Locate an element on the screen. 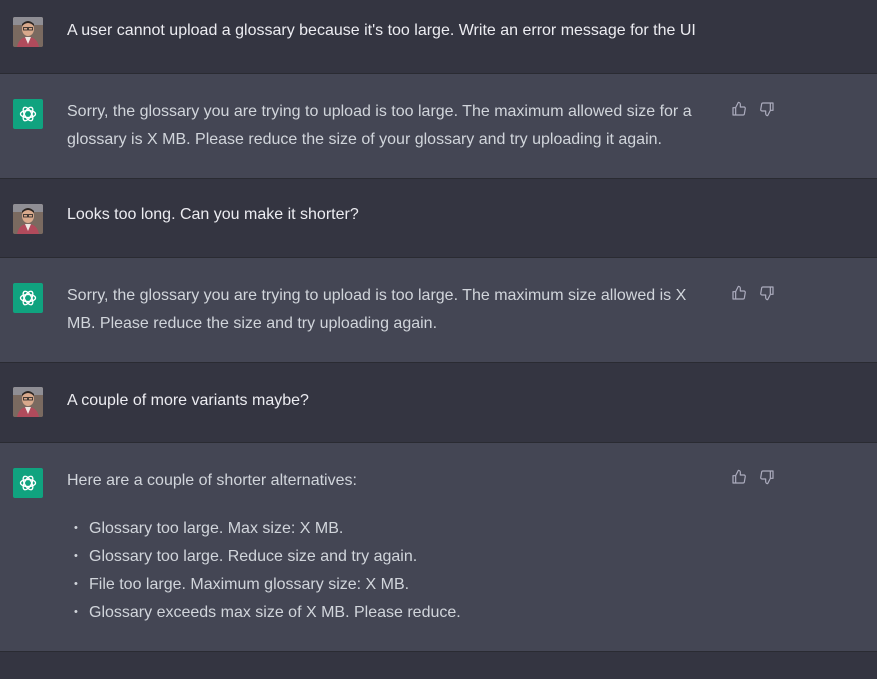  list-item: Glossary too large. Max size: X MB. is located at coordinates (395, 528).